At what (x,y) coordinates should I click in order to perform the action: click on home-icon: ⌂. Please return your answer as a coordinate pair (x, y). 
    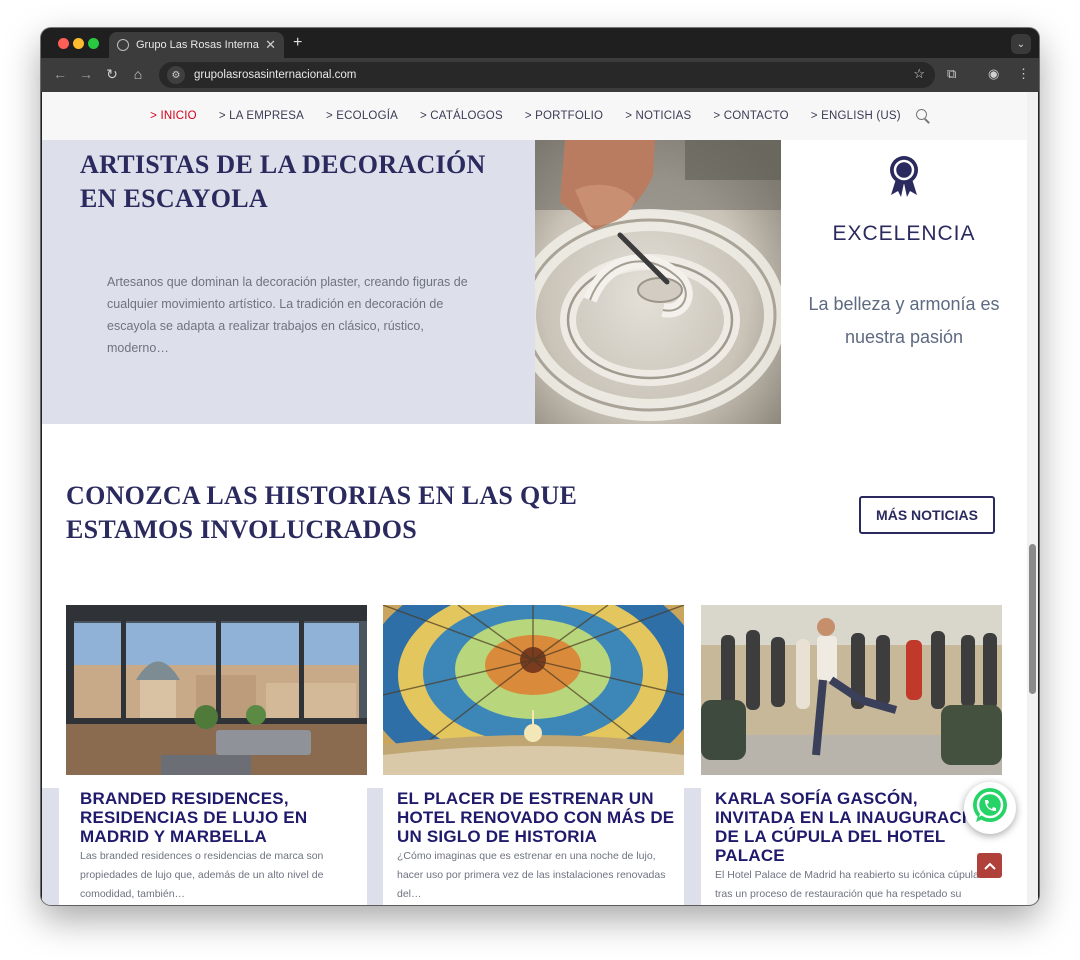
    Looking at the image, I should click on (138, 74).